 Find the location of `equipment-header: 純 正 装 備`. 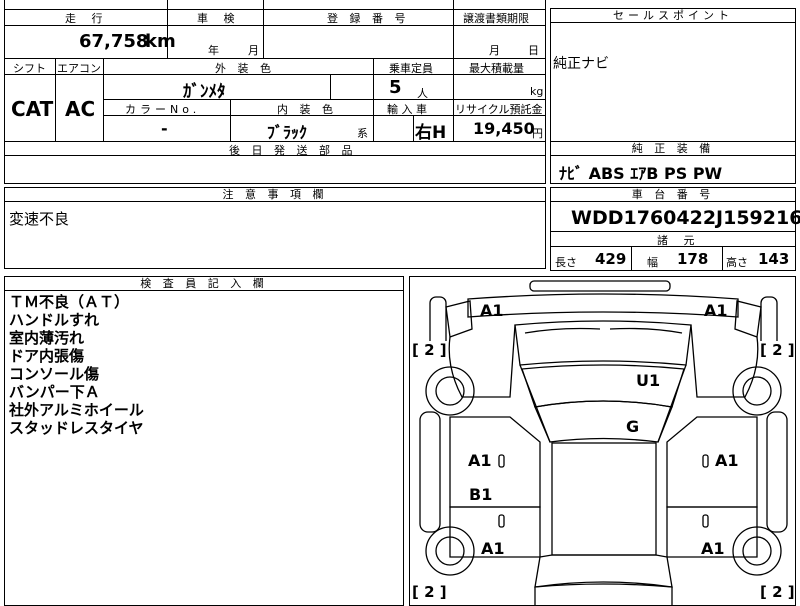

equipment-header: 純 正 装 備 is located at coordinates (673, 149).